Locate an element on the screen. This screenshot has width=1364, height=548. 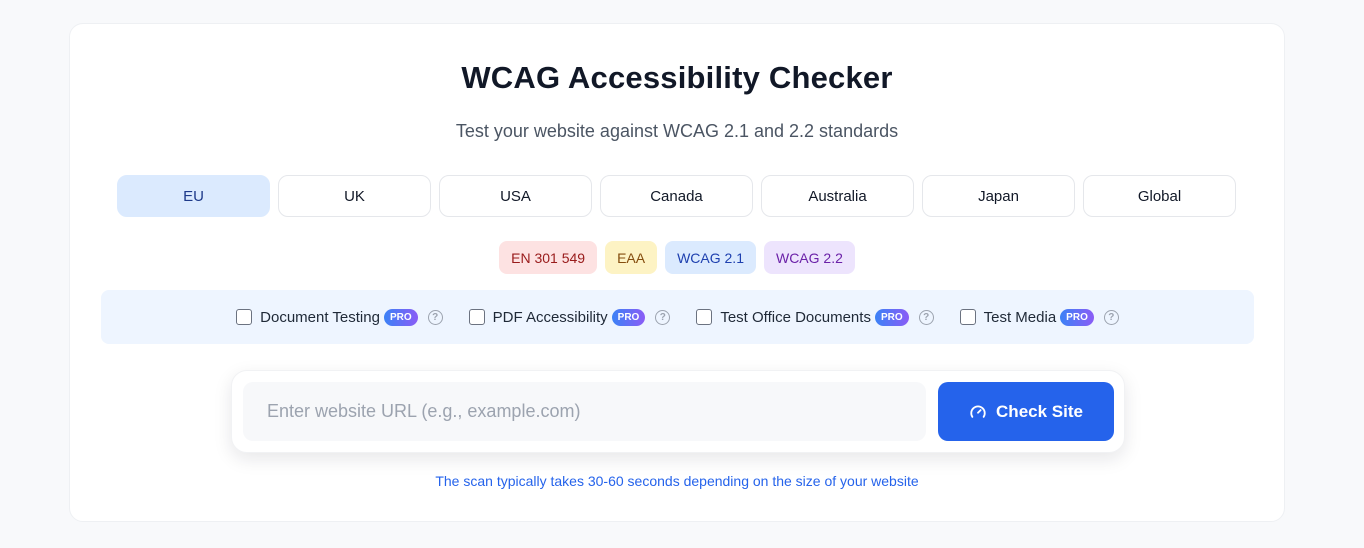
url-search-box: Check Site is located at coordinates (678, 411).